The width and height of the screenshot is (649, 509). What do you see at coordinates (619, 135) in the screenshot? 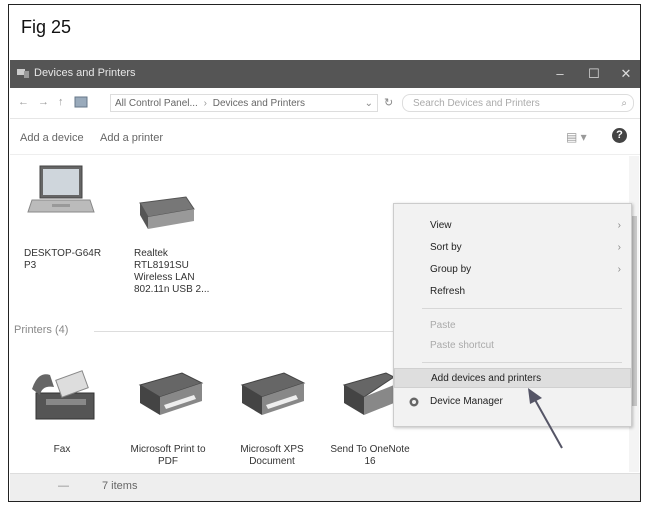
I see `help-icon: ?` at bounding box center [619, 135].